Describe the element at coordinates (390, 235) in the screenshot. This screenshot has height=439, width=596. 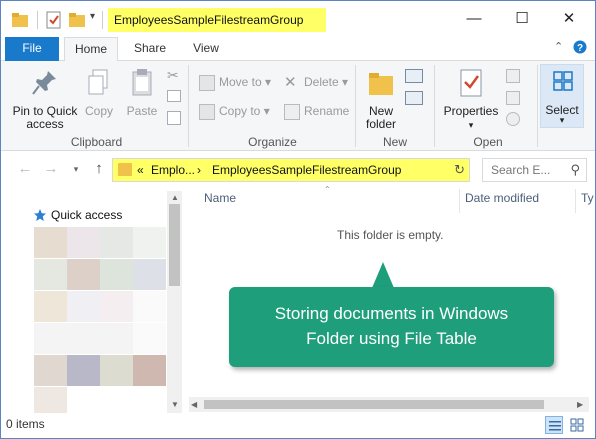
I see `empty-folder-message: This folder is empty.` at that location.